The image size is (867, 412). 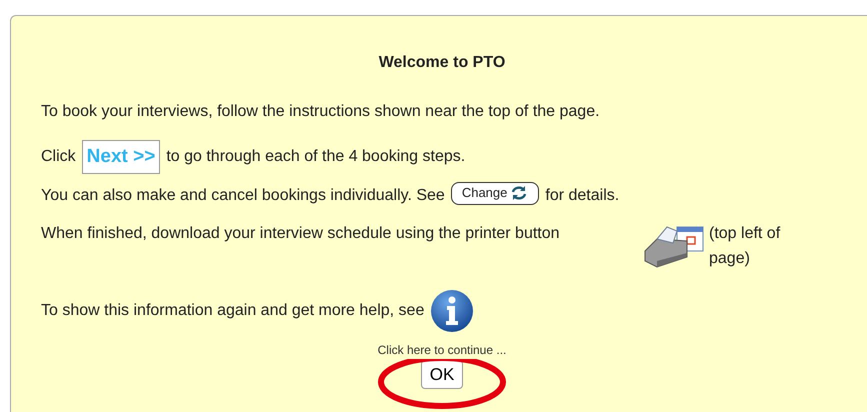 I want to click on ok-button: OK, so click(x=442, y=374).